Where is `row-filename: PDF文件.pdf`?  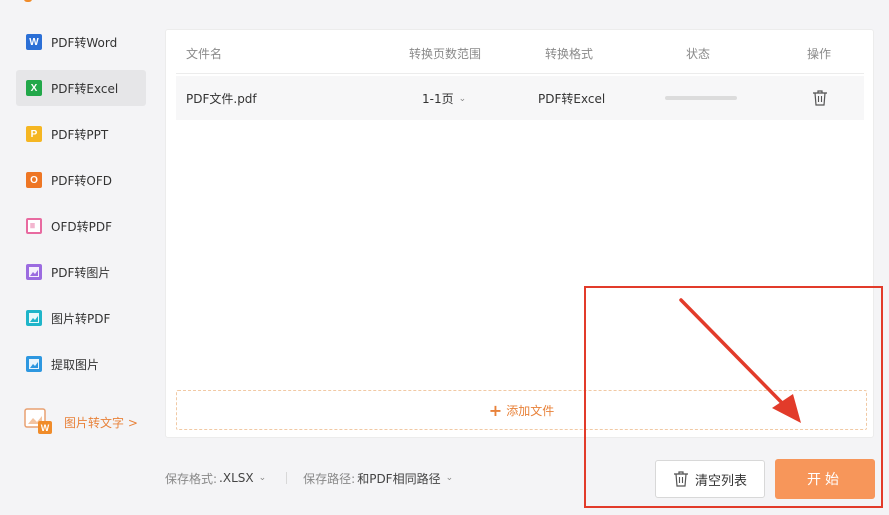 row-filename: PDF文件.pdf is located at coordinates (221, 99).